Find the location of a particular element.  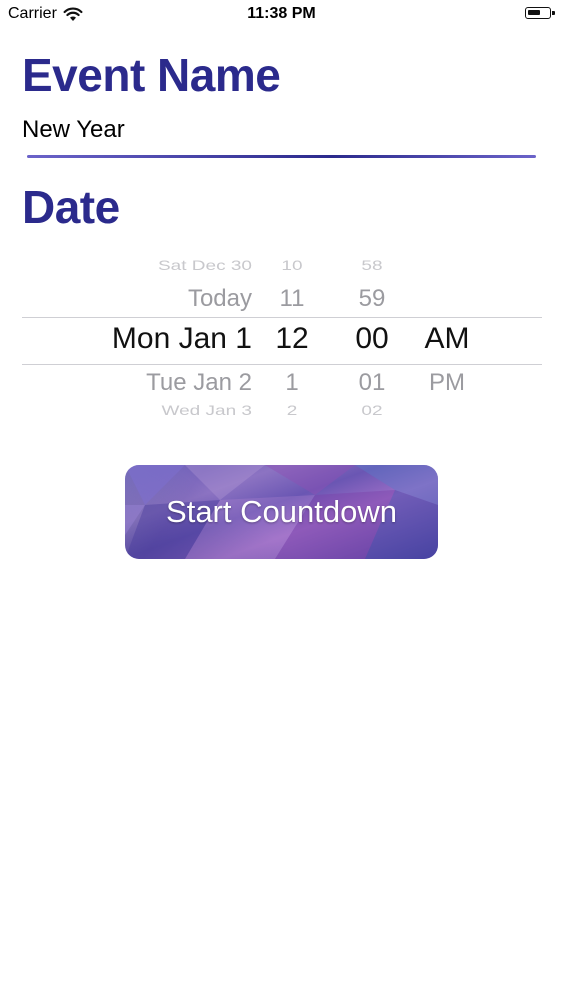

picker-ampm-cell: PM is located at coordinates (447, 383).